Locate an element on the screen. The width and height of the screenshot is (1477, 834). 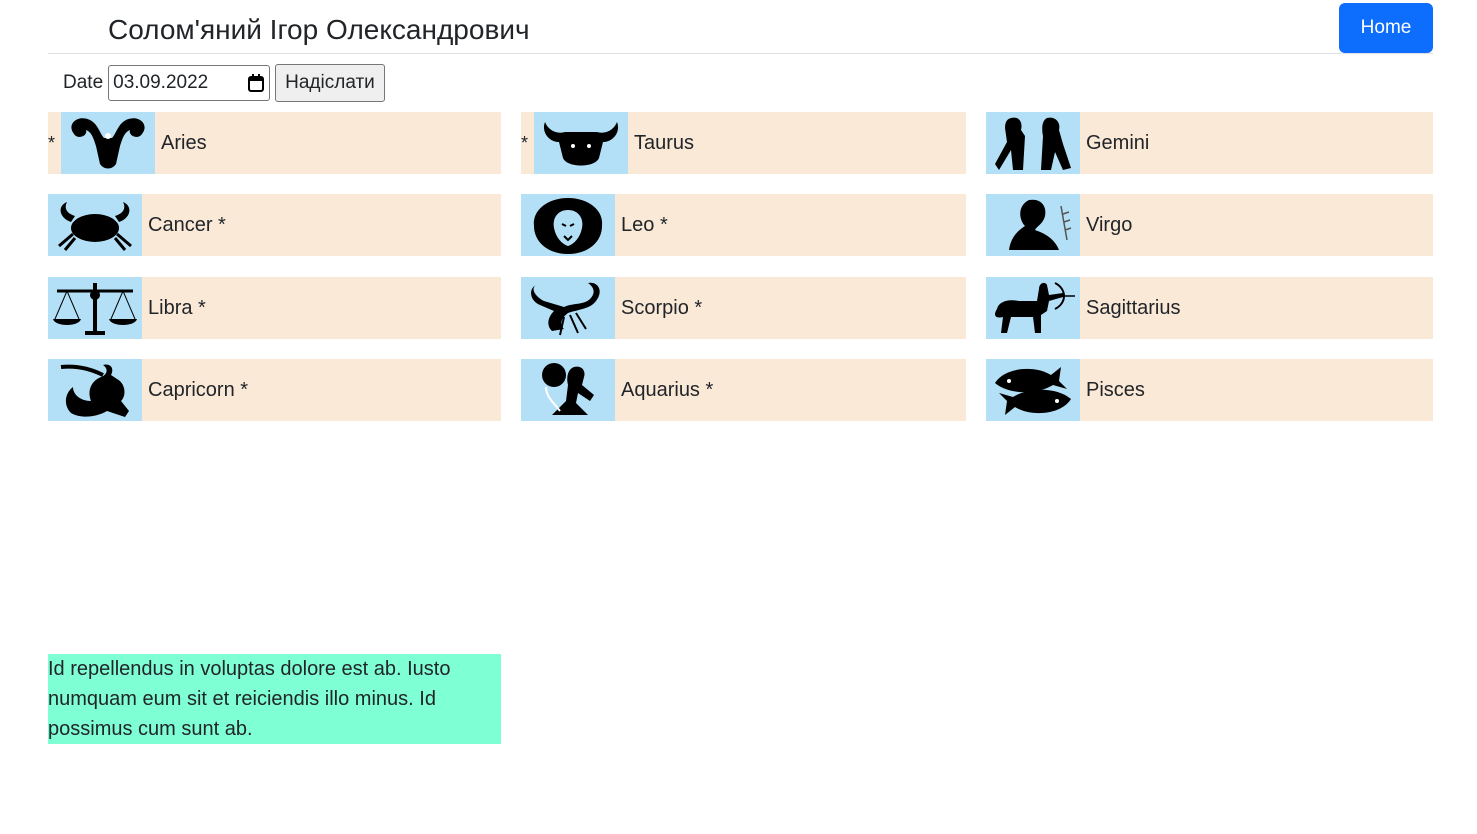
sign-name: Libra * is located at coordinates (177, 307).